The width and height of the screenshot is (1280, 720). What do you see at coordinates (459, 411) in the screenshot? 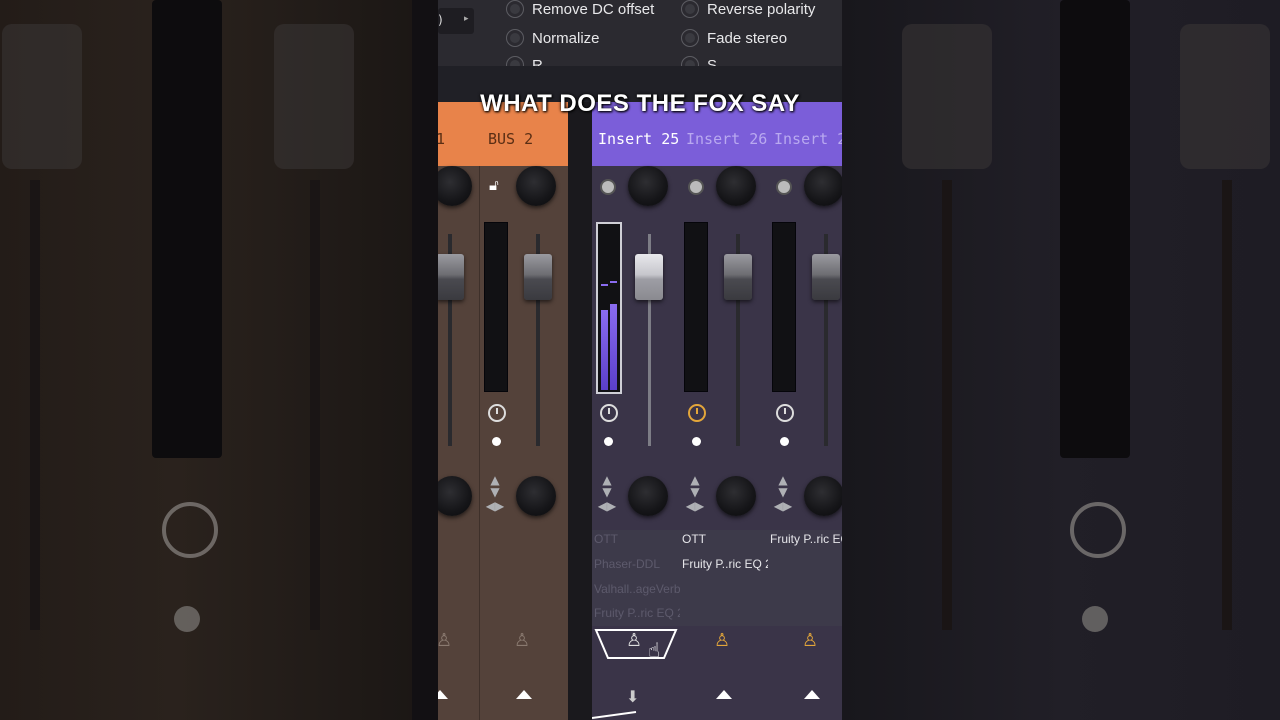
I see `mixer-strip-bus-1: 1 ♙` at bounding box center [459, 411].